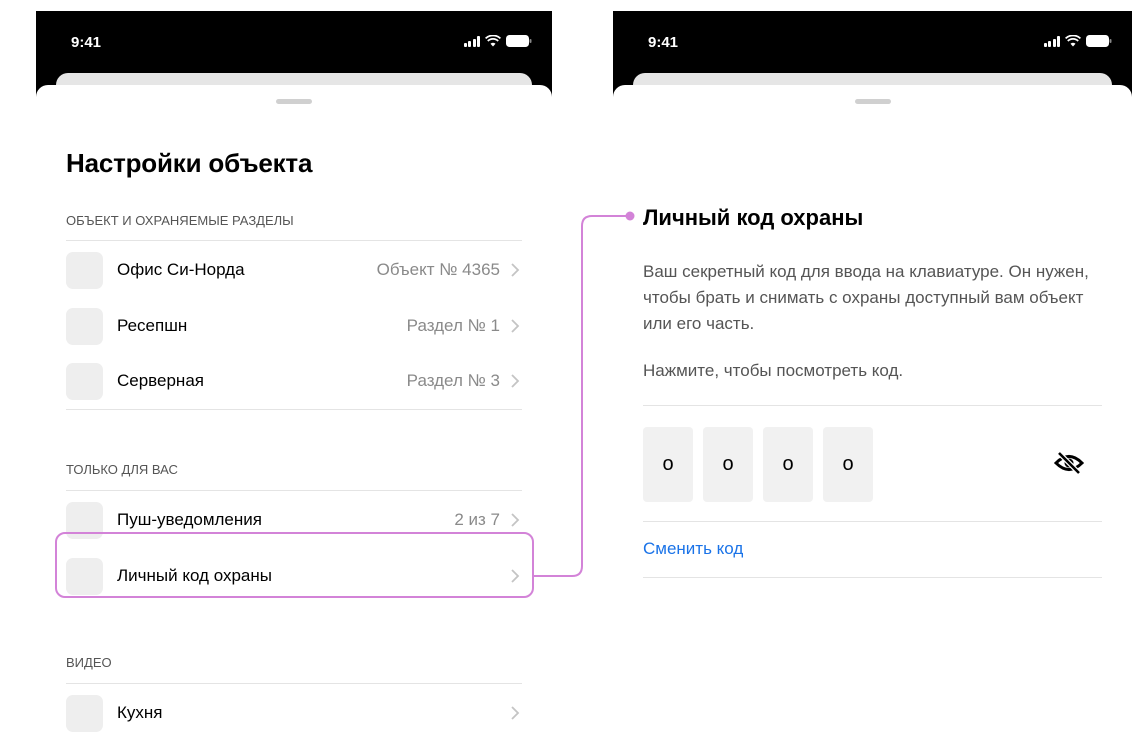 The image size is (1138, 732). I want to click on page-title: Настройки объекта, so click(189, 163).